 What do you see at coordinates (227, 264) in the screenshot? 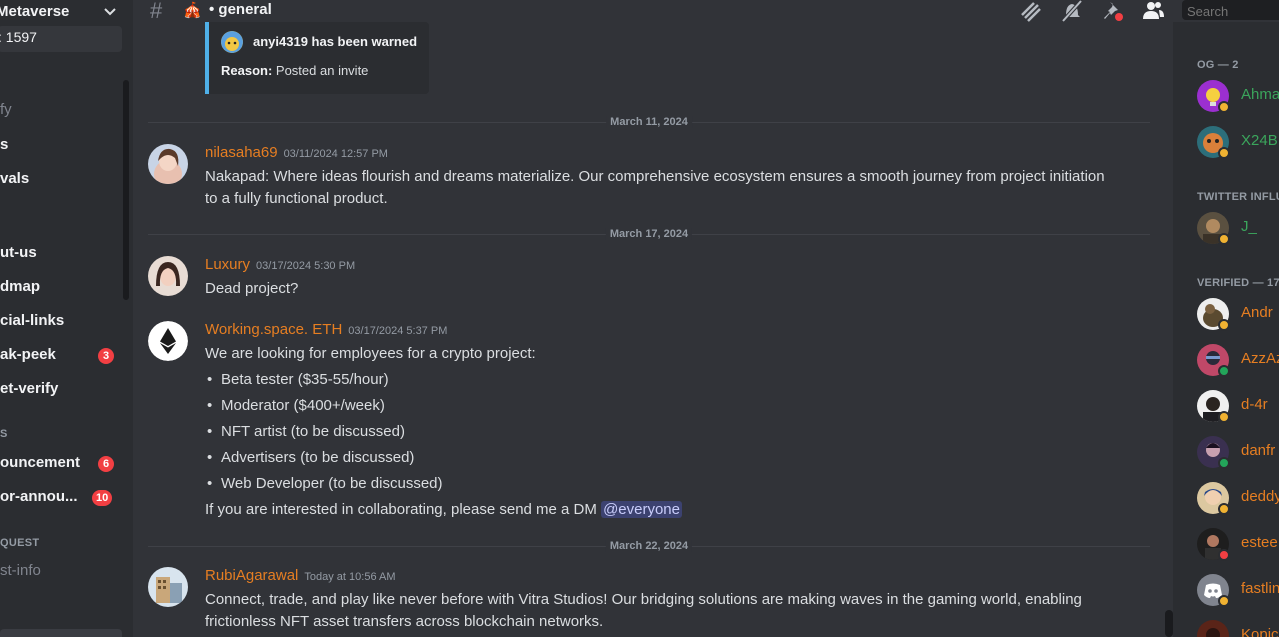
I see `username: Luxury` at bounding box center [227, 264].